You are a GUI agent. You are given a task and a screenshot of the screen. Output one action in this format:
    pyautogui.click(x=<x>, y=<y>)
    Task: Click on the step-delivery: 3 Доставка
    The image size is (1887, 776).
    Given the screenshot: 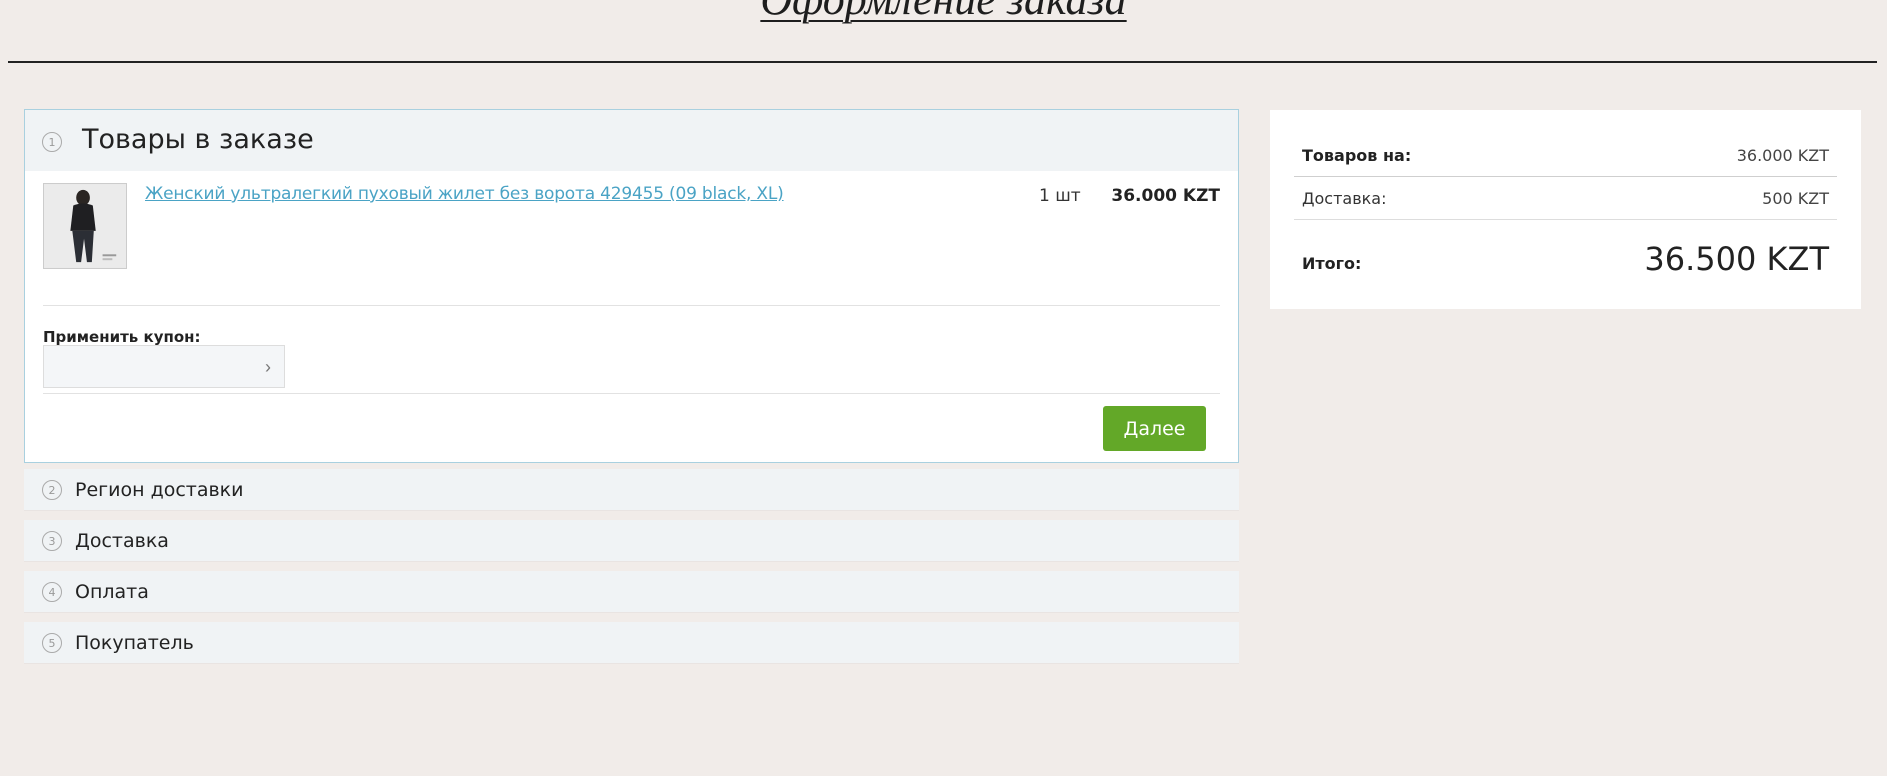 What is the action you would take?
    pyautogui.click(x=631, y=541)
    